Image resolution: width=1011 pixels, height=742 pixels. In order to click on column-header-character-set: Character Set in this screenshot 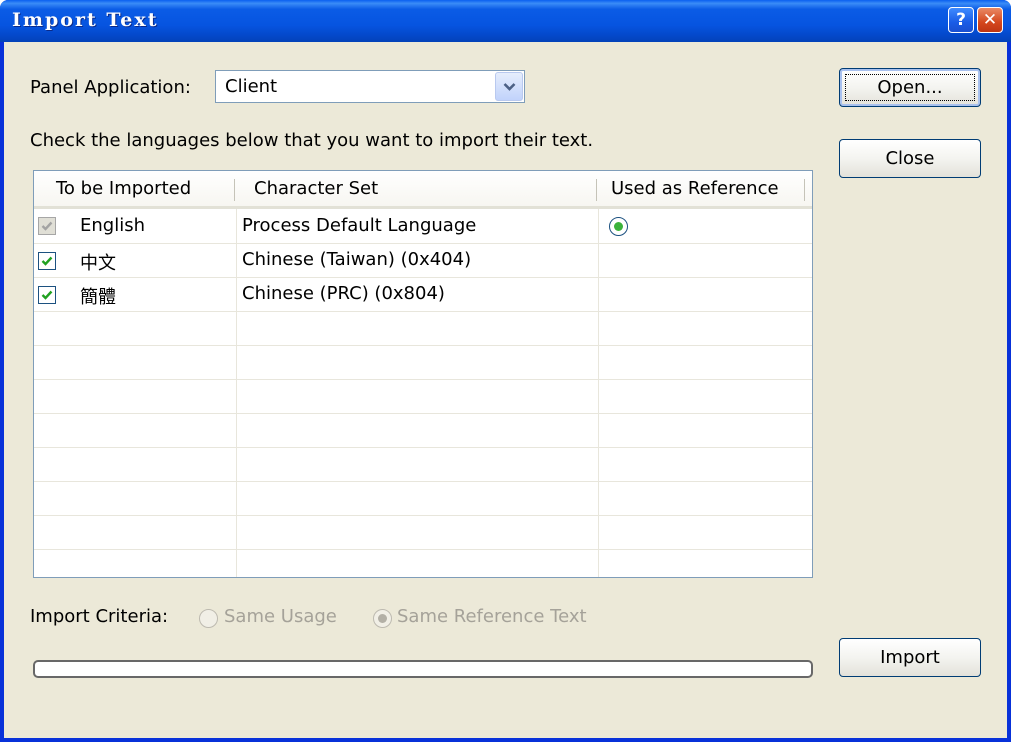, I will do `click(316, 188)`.